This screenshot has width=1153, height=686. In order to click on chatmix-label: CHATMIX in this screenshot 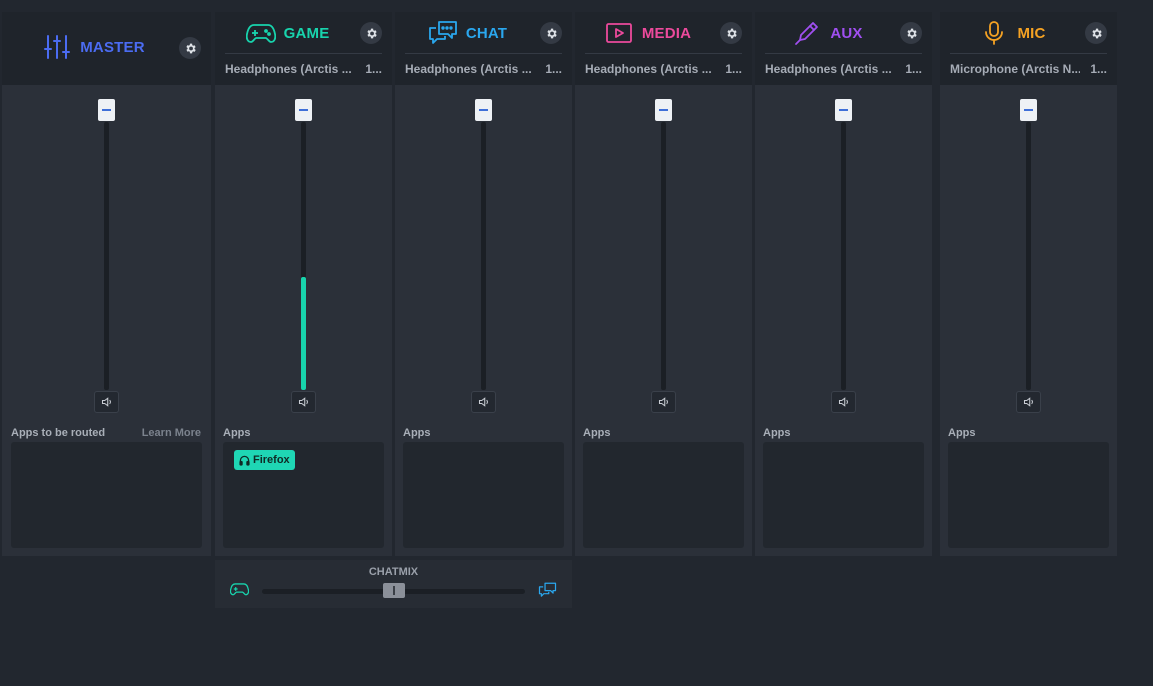, I will do `click(393, 572)`.